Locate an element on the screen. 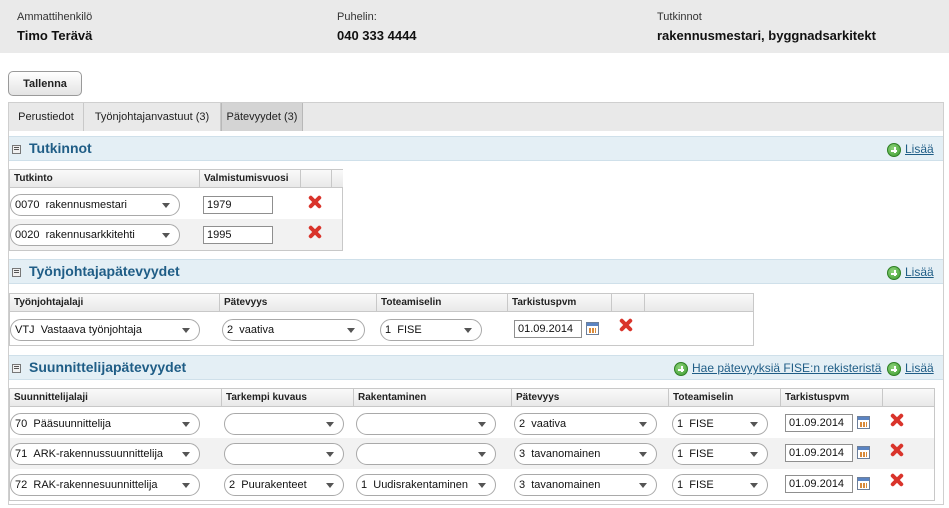 This screenshot has width=949, height=508. select-value: Uudisrakentaminen is located at coordinates (421, 485).